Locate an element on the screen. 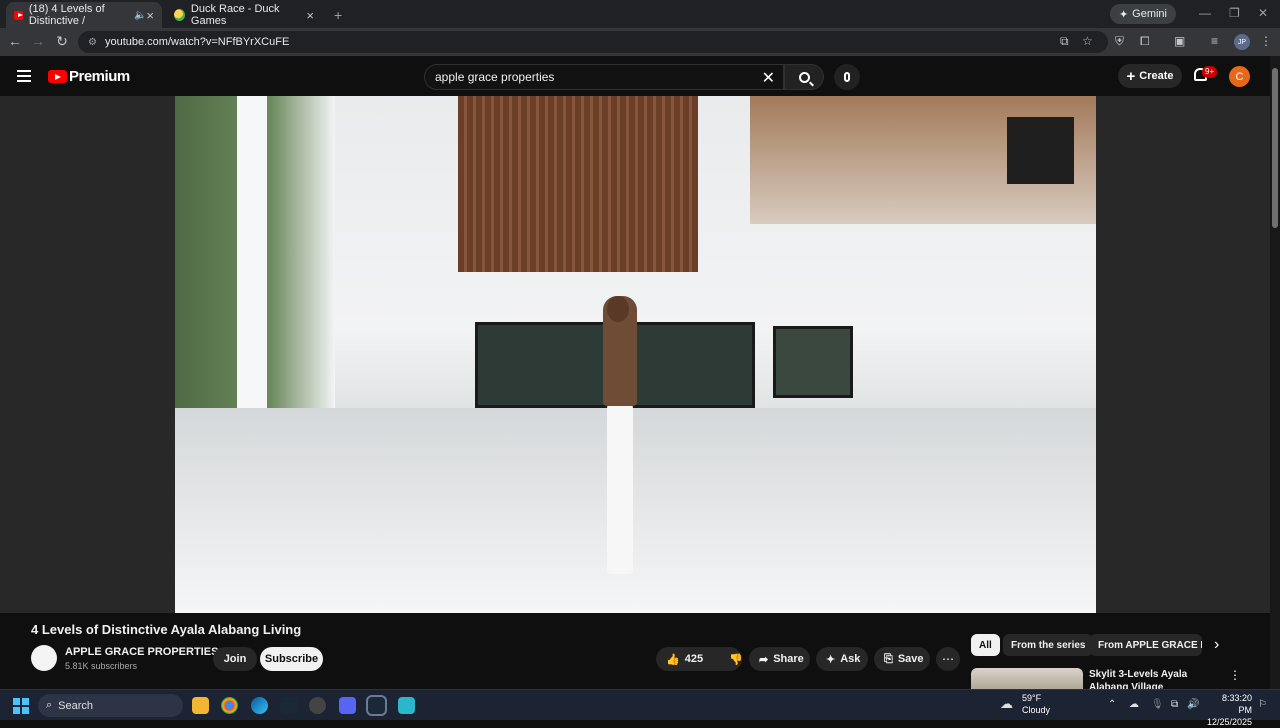 The image size is (1280, 728). notepad-icon is located at coordinates (406, 705).